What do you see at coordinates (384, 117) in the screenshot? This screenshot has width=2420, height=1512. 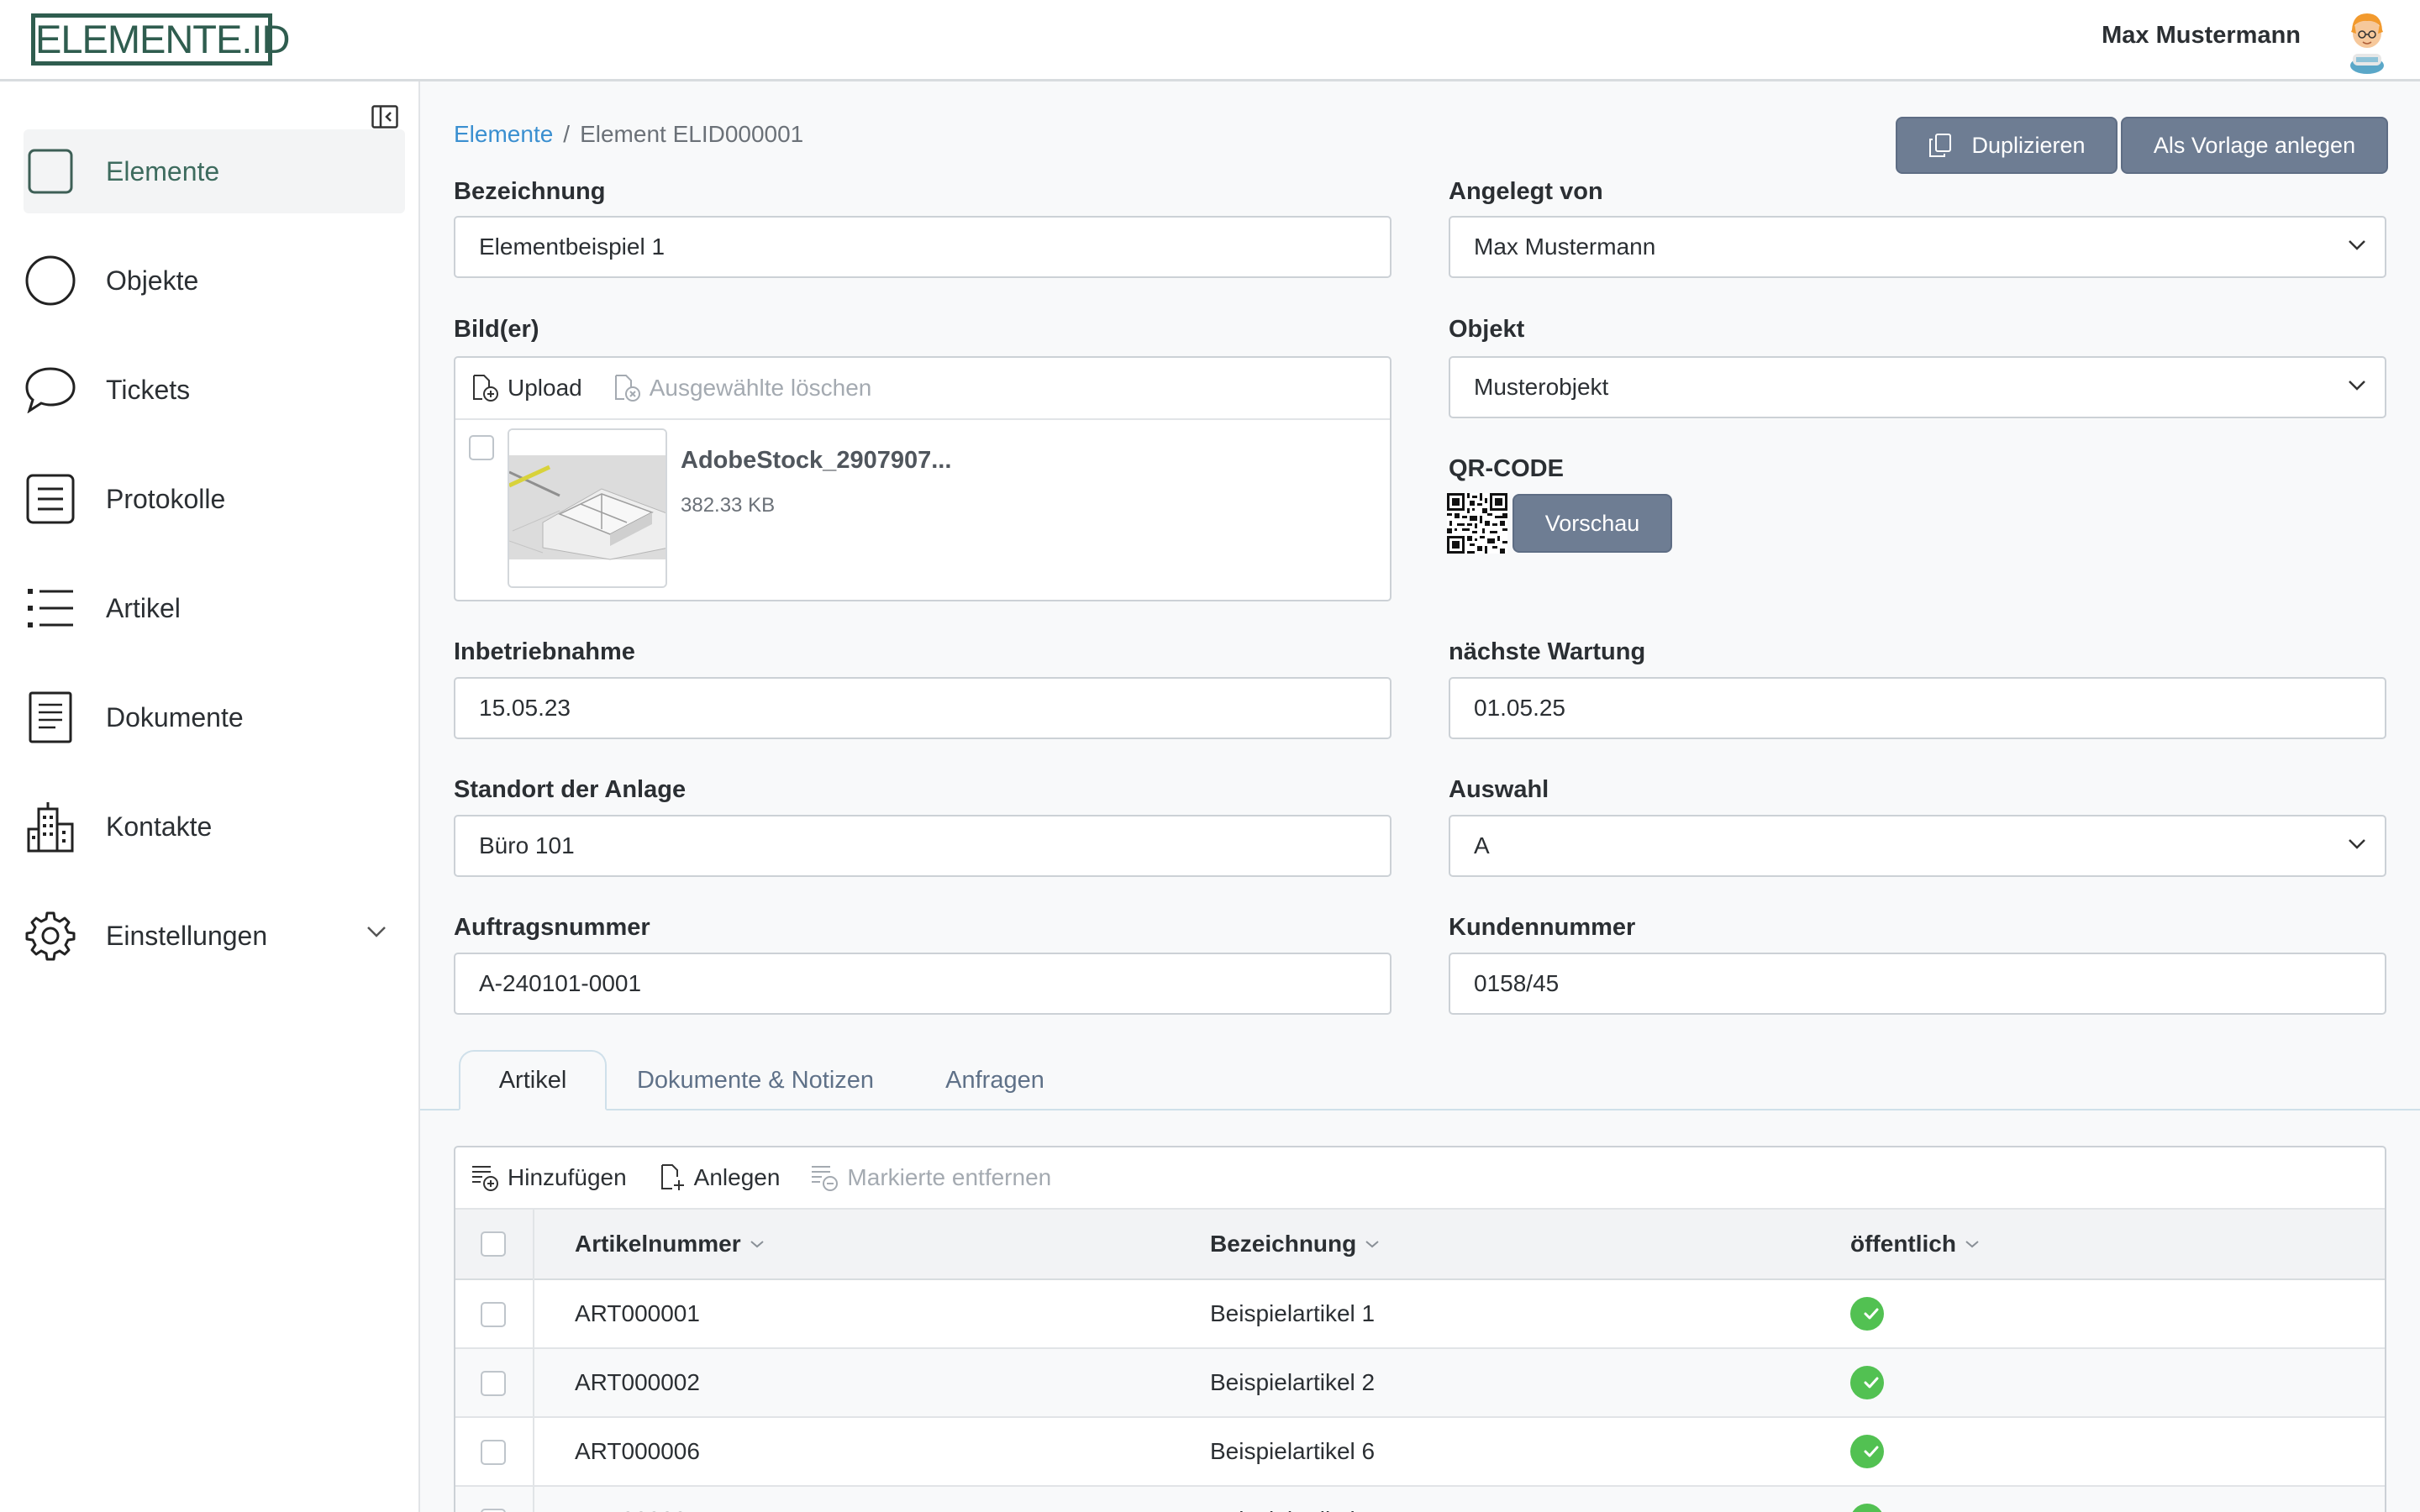 I see `sidebar-collapse-icon` at bounding box center [384, 117].